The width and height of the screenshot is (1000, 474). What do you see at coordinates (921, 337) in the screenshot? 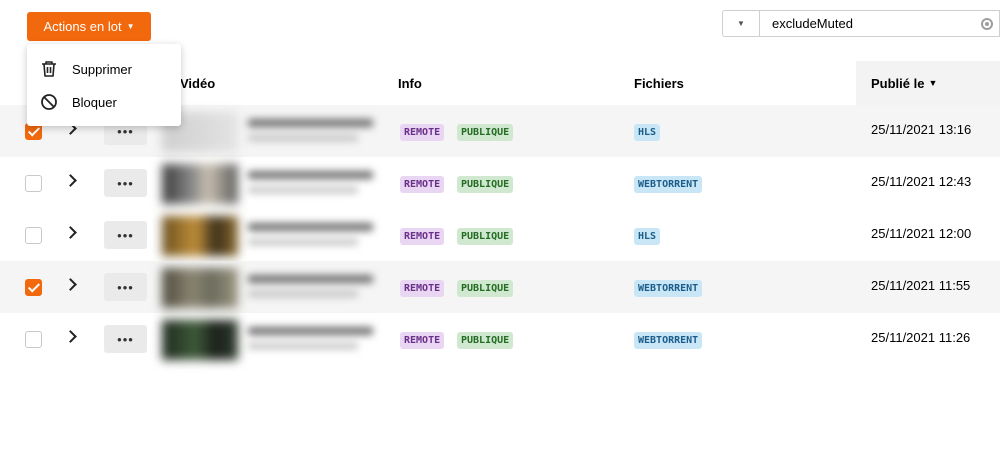
I see `published-date: 25/11/2021 11:26` at bounding box center [921, 337].